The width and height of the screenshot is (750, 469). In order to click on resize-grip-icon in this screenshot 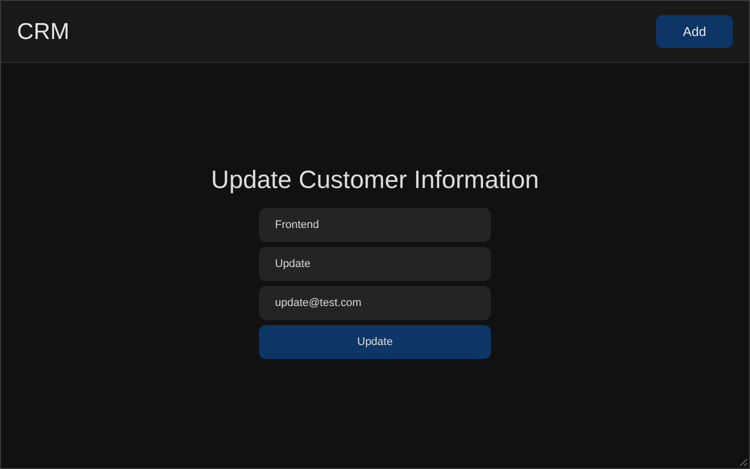, I will do `click(743, 462)`.